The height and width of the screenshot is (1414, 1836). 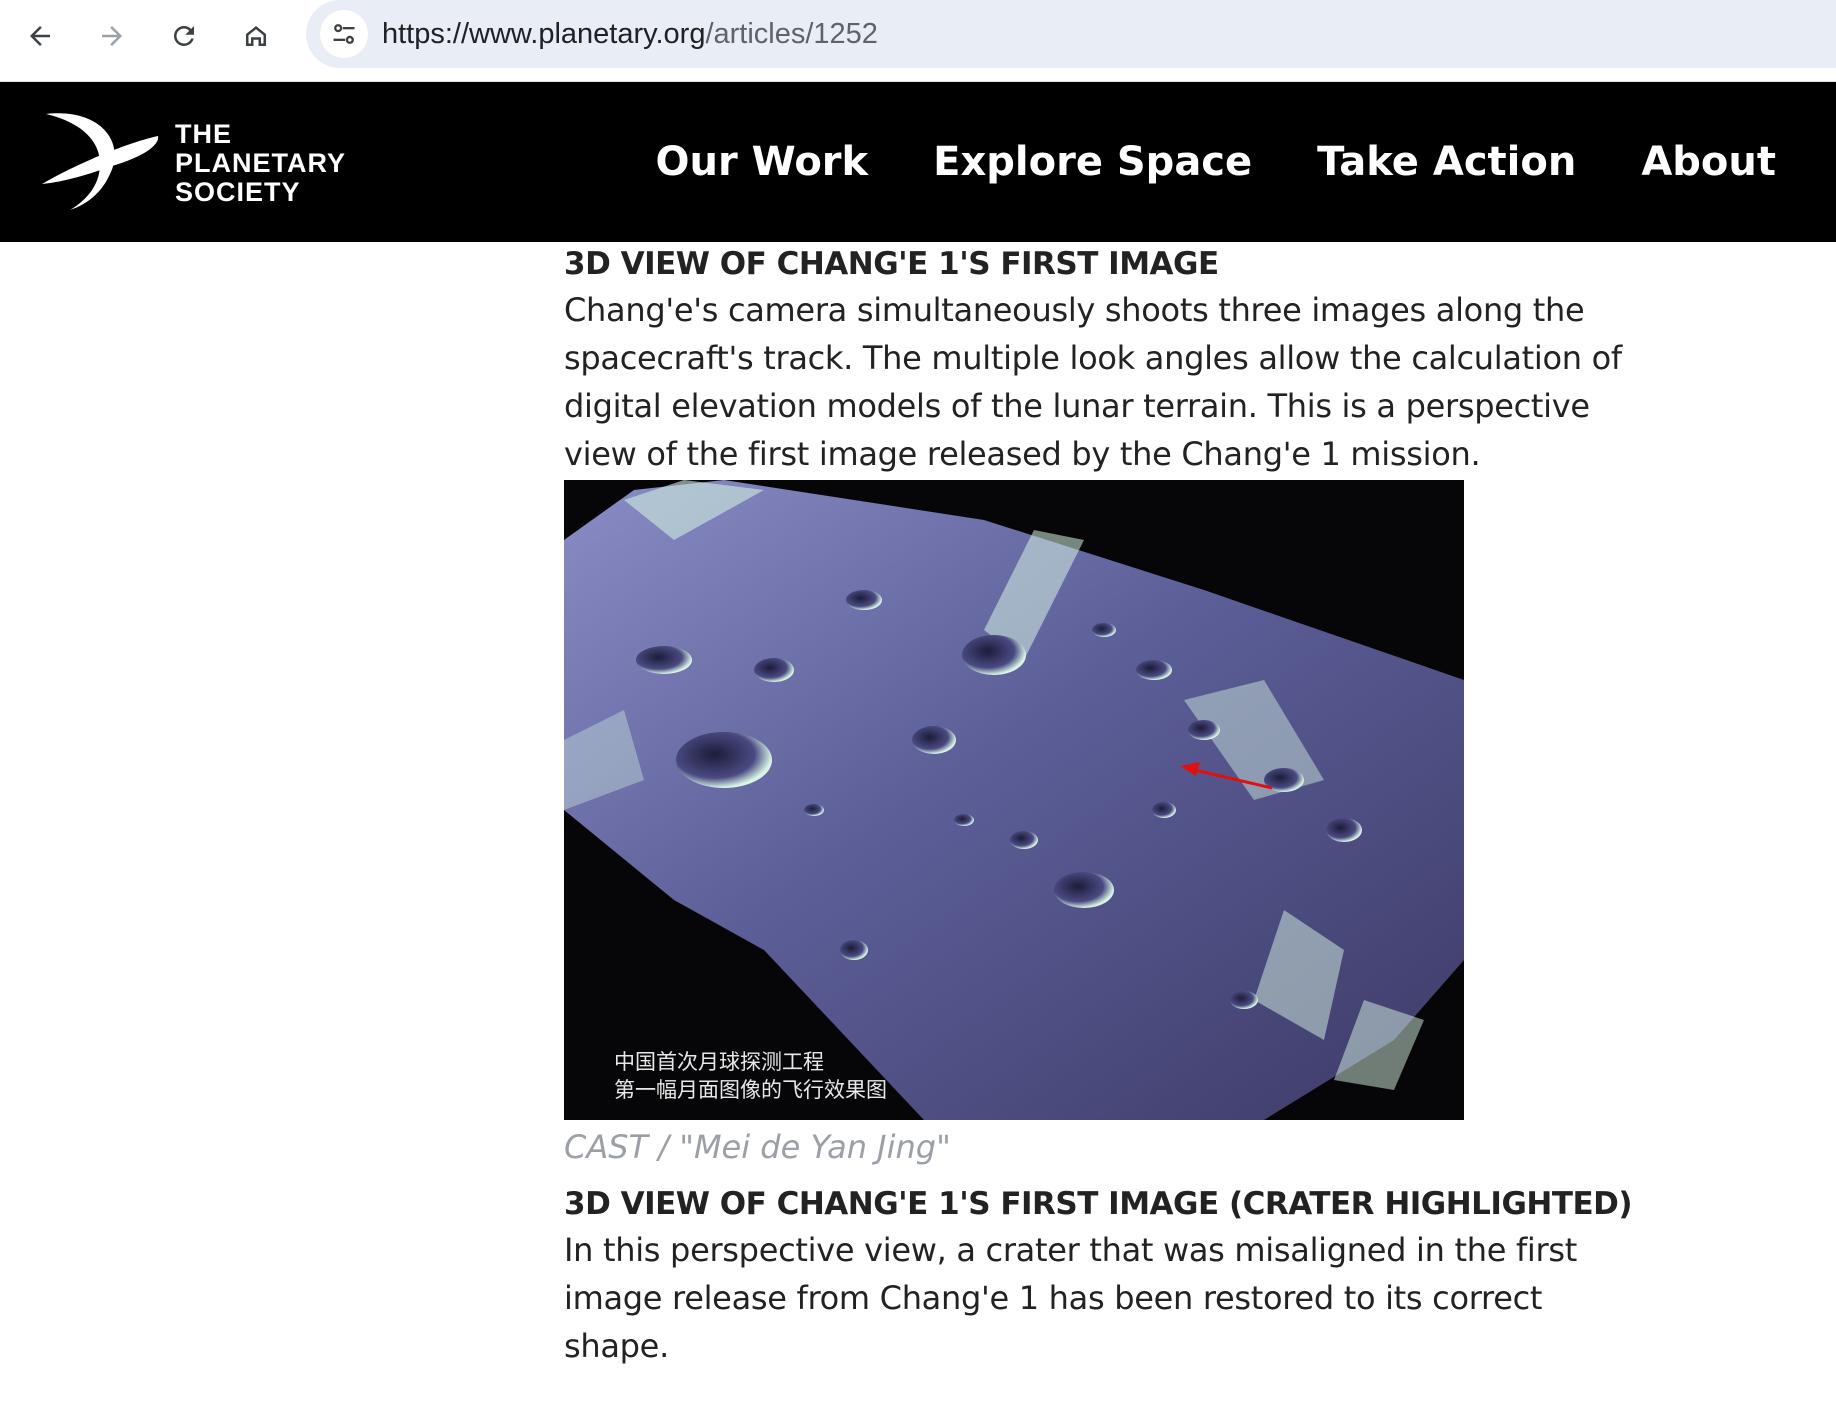 I want to click on planet-orbit-logo-icon, so click(x=100, y=161).